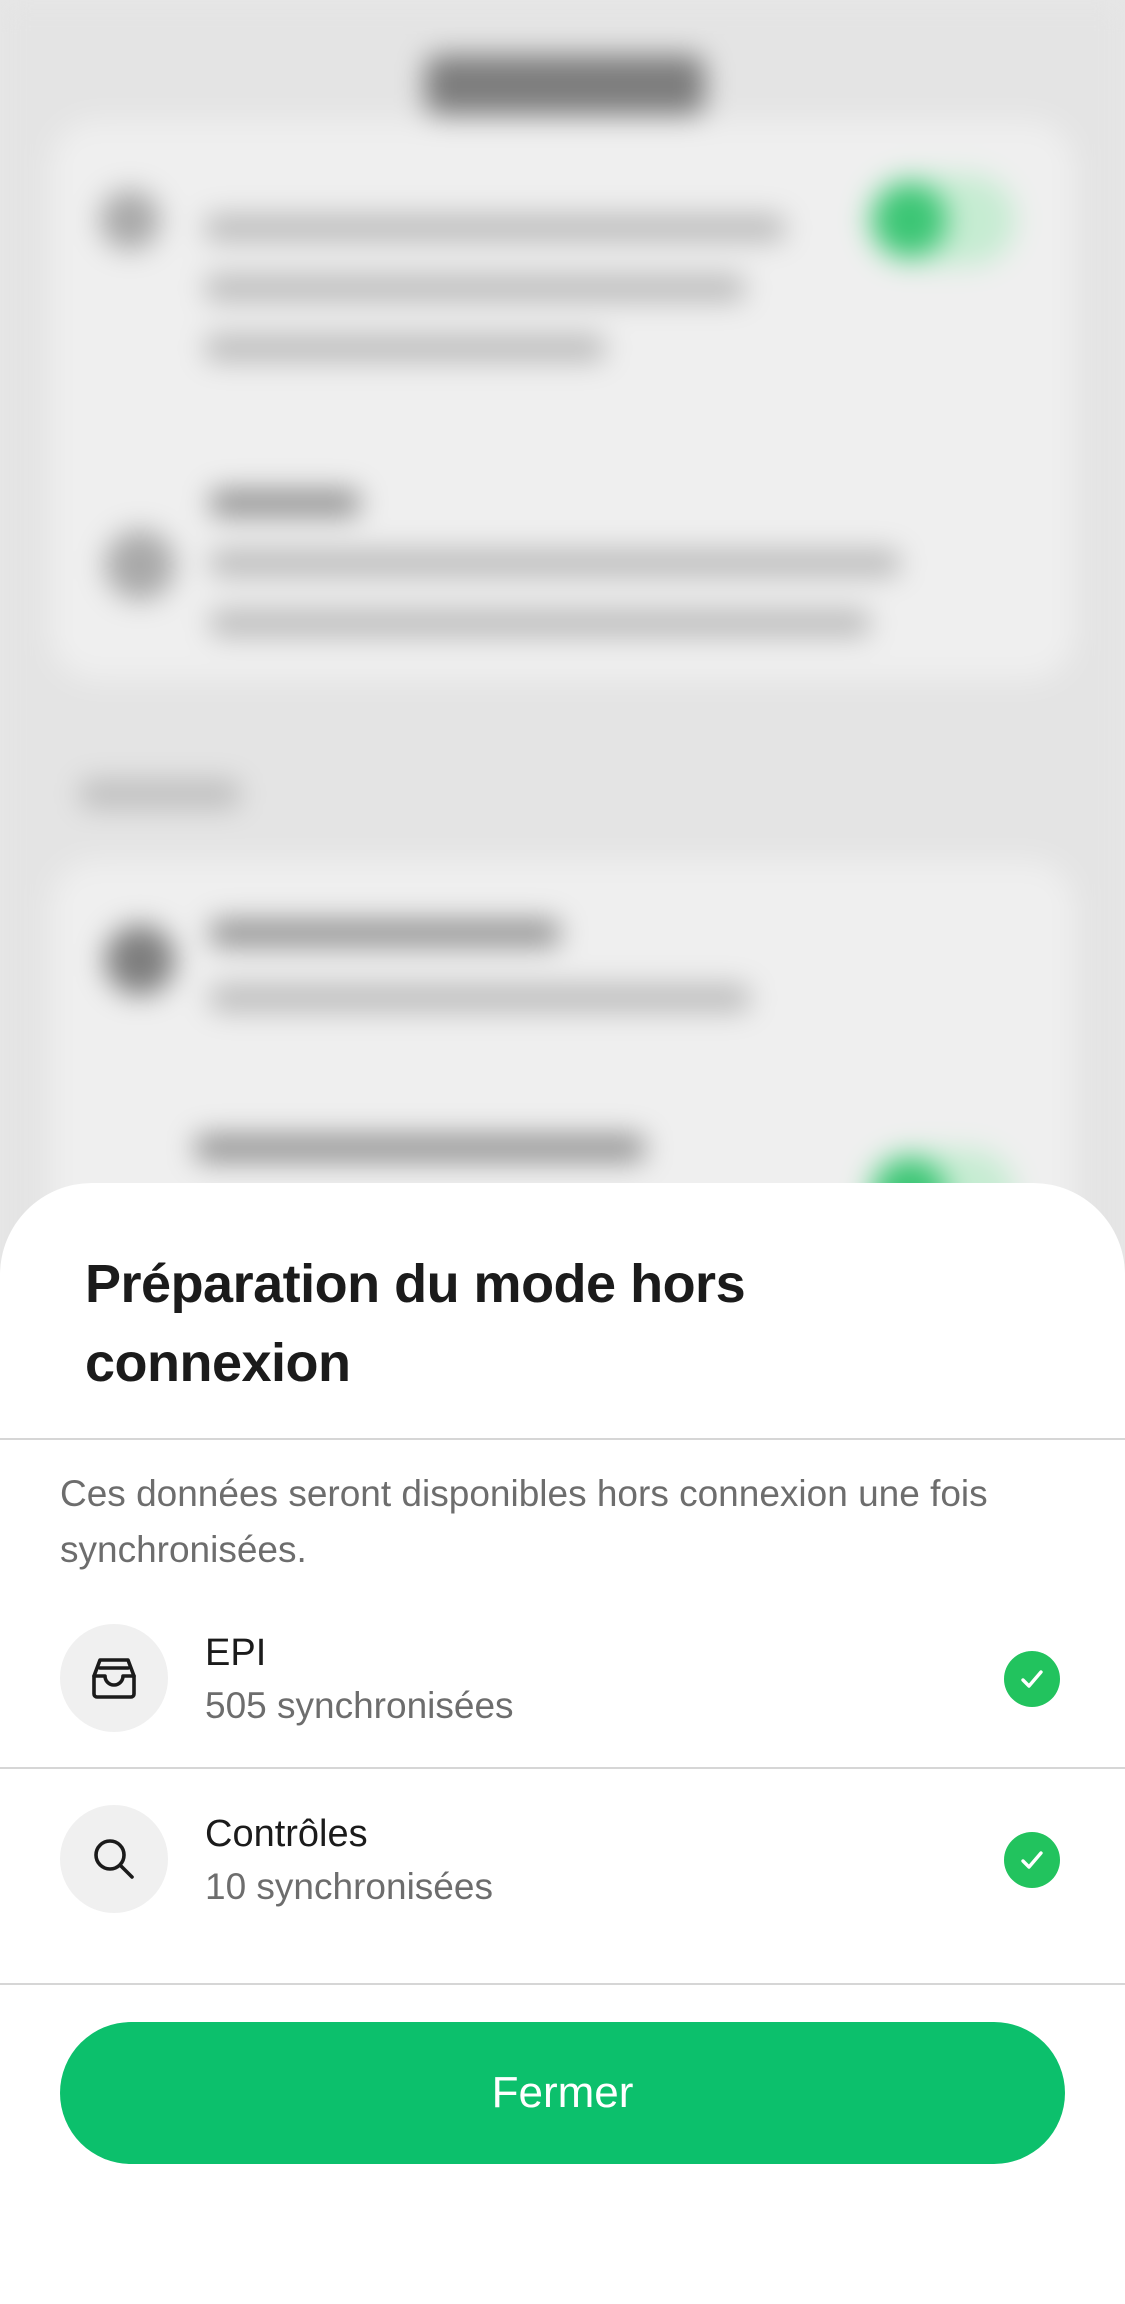  Describe the element at coordinates (114, 1678) in the screenshot. I see `inbox-tray-icon` at that location.